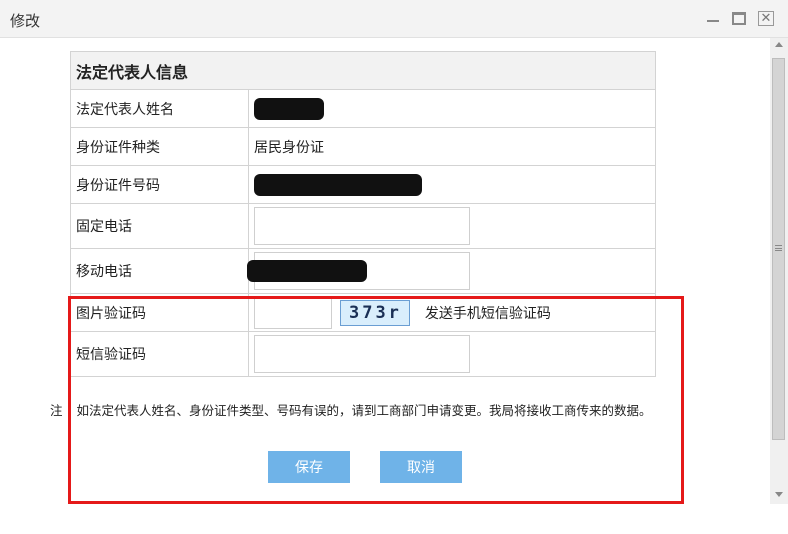 The image size is (788, 534). I want to click on row-landline: 固定电话, so click(363, 226).